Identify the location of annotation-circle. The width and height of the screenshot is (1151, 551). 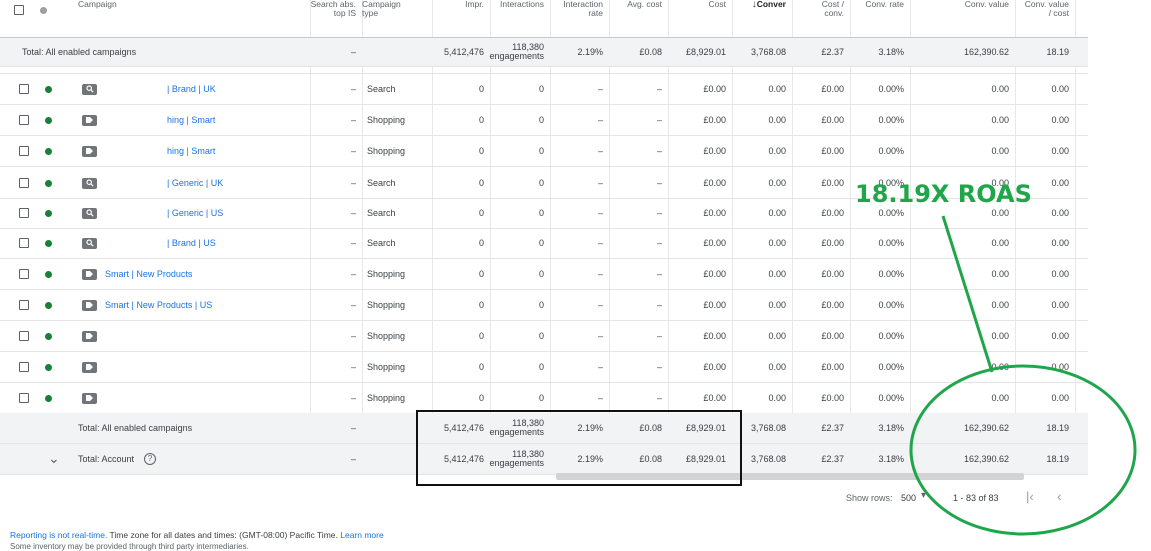
(1023, 450).